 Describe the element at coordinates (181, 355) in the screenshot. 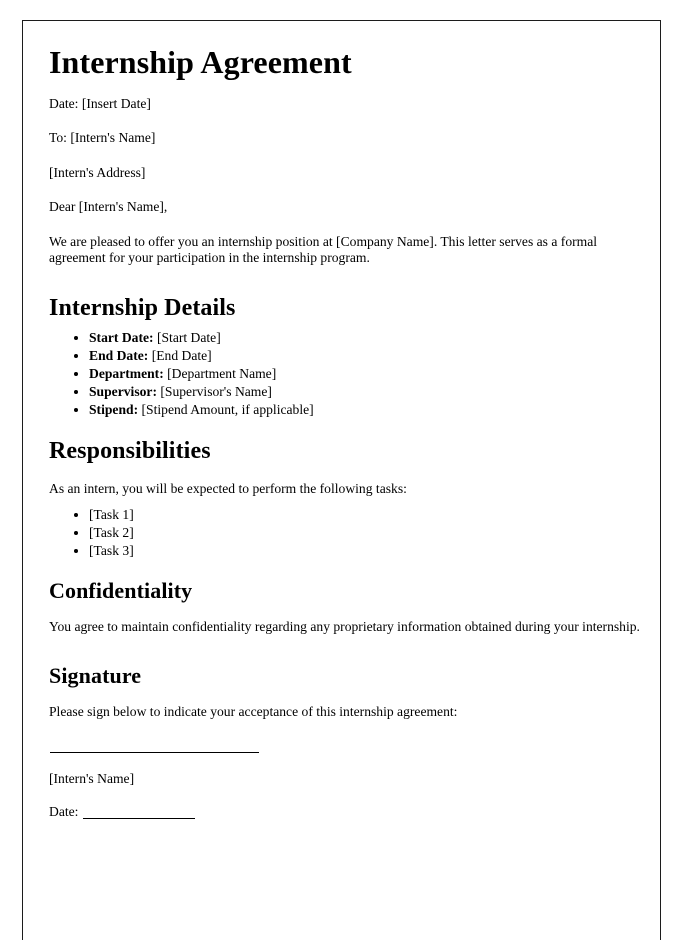

I see `detail-value-end-date: [End Date]` at that location.